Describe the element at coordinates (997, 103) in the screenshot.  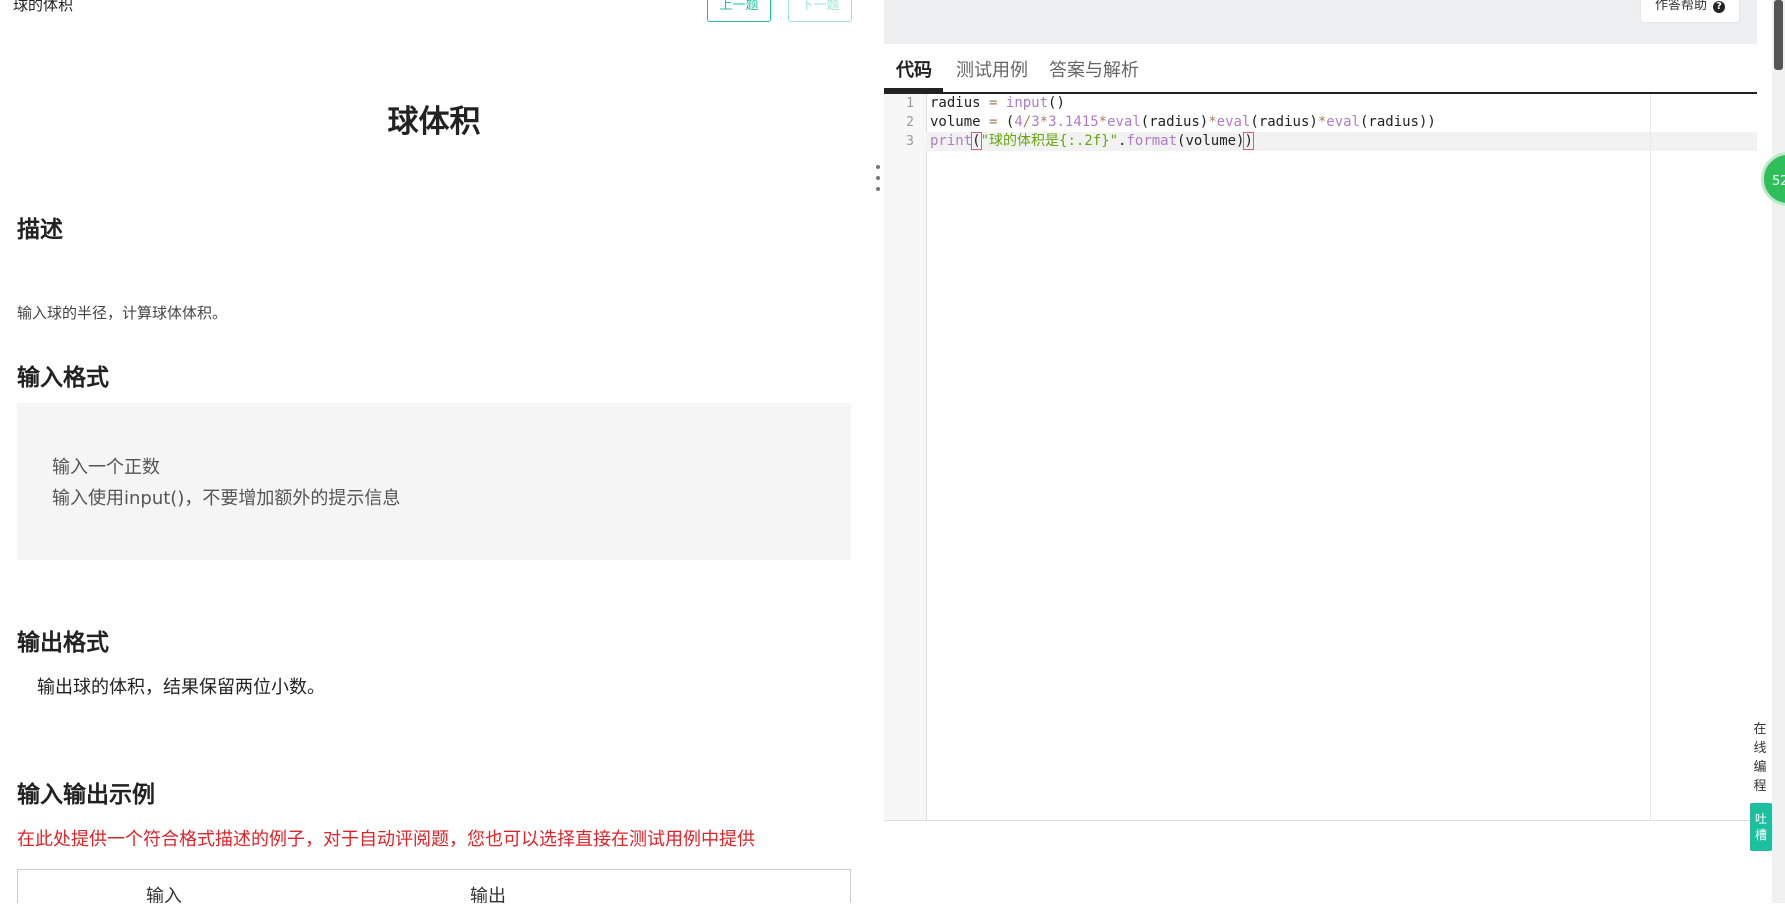
I see `code-line: radius = input()` at that location.